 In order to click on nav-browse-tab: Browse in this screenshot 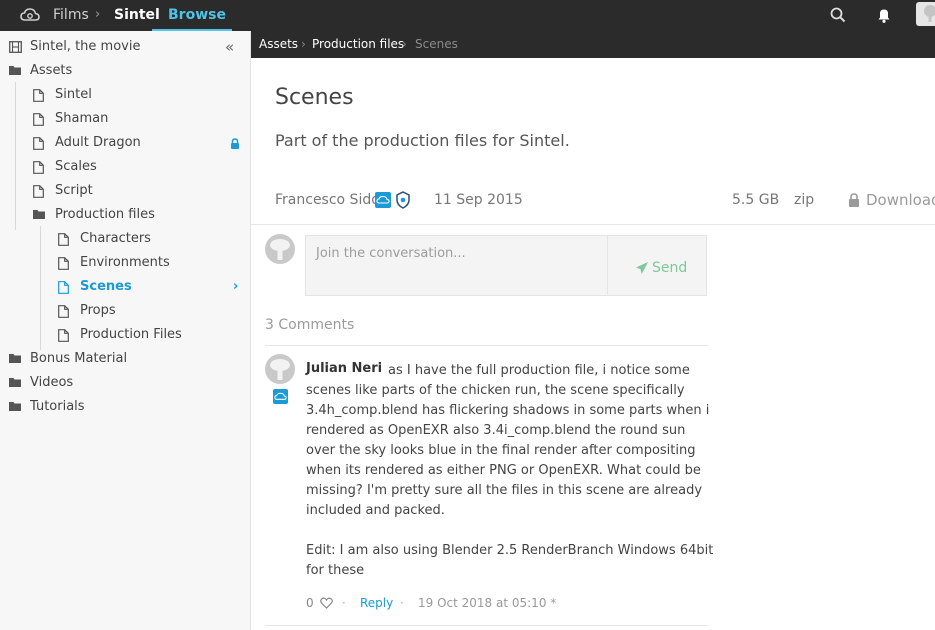, I will do `click(197, 15)`.